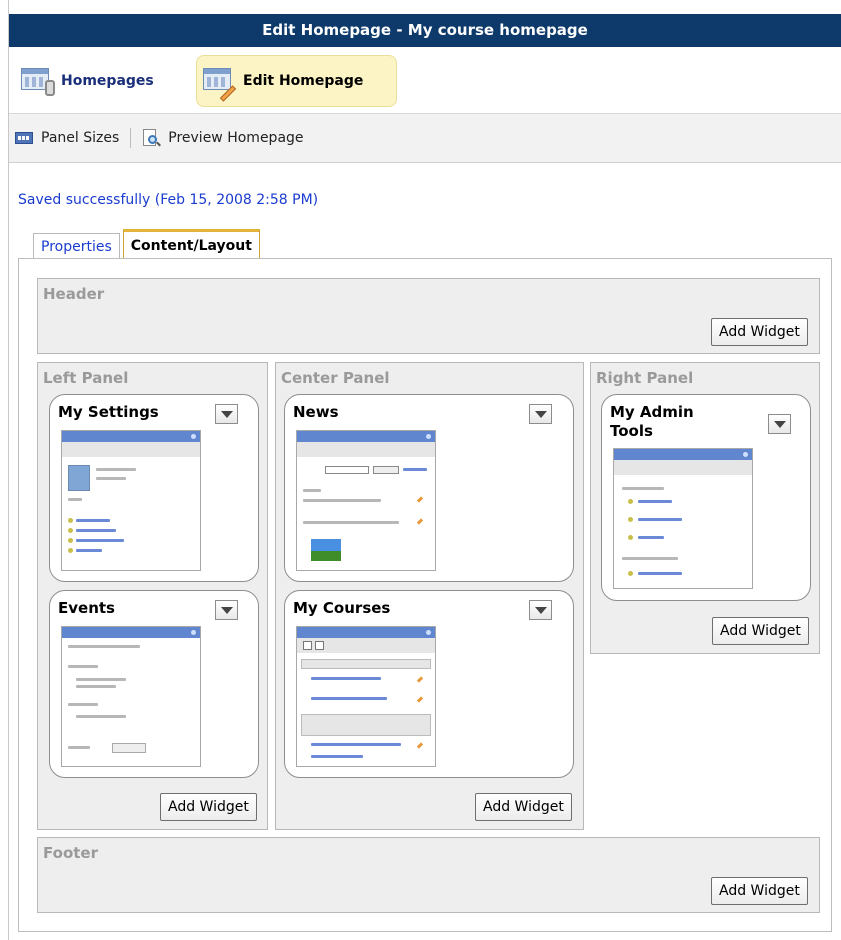  I want to click on edit-homepage-icon, so click(220, 84).